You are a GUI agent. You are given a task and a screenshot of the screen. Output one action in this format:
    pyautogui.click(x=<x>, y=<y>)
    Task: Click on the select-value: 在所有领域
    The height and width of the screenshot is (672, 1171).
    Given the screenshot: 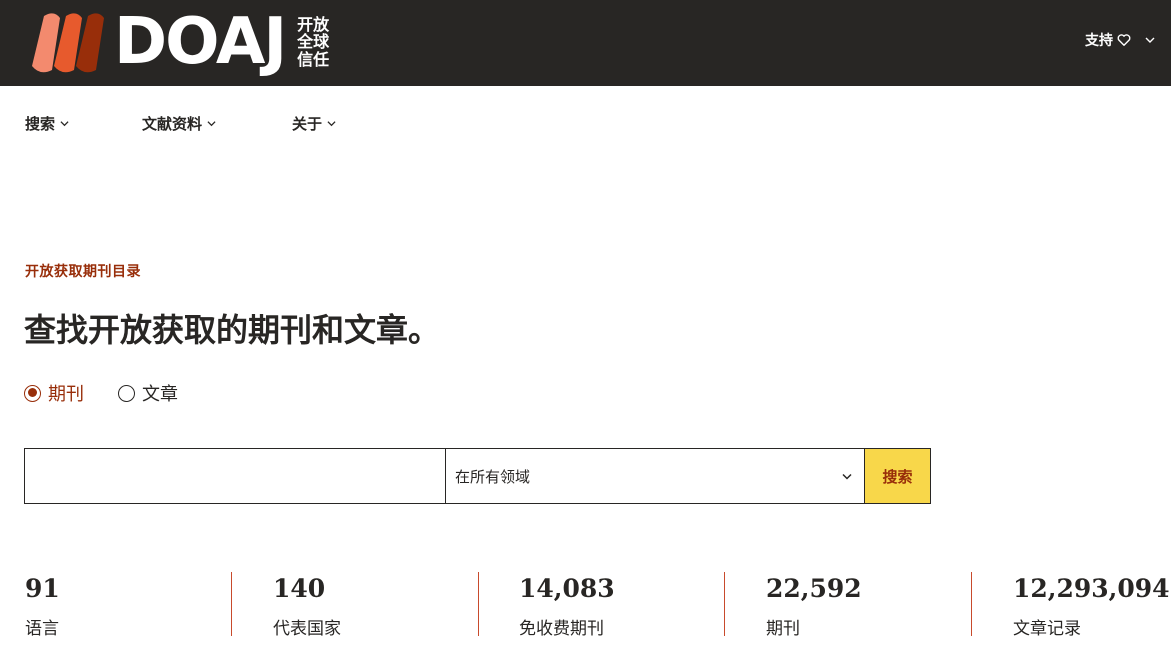 What is the action you would take?
    pyautogui.click(x=493, y=477)
    